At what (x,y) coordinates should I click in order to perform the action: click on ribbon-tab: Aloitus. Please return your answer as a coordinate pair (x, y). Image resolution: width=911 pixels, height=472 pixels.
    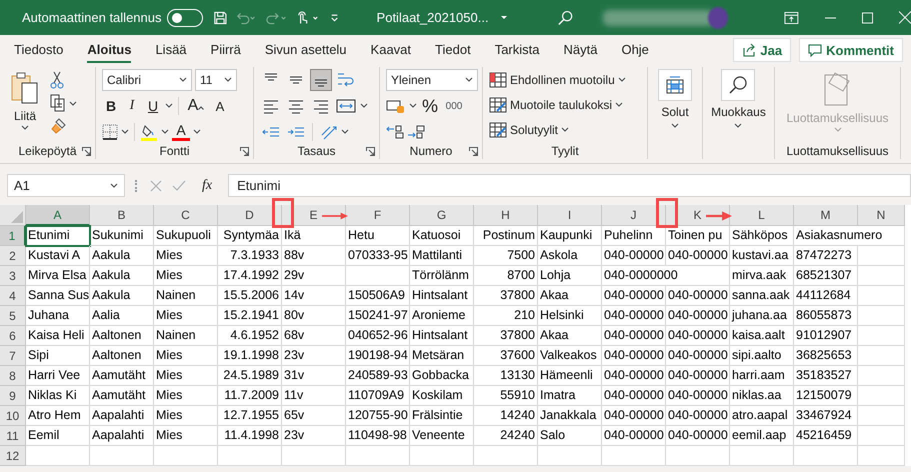
    Looking at the image, I should click on (109, 50).